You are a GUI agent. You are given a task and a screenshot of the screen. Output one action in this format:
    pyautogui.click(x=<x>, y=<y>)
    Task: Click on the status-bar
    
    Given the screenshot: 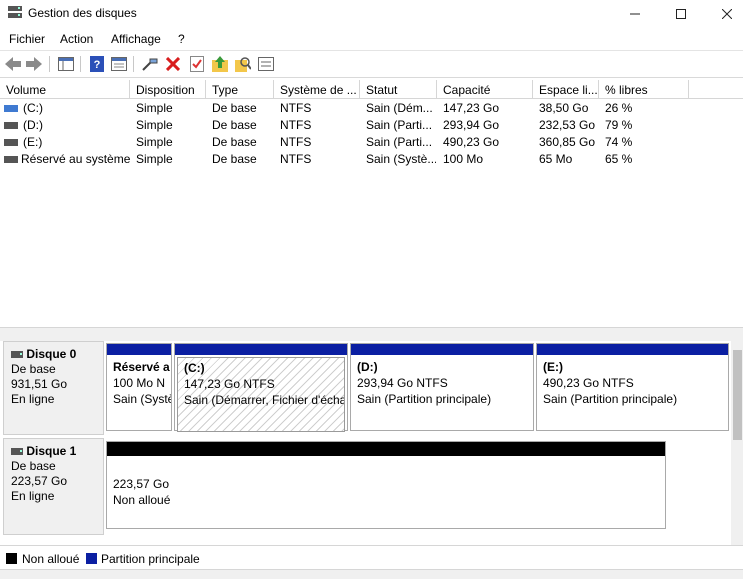 What is the action you would take?
    pyautogui.click(x=371, y=574)
    